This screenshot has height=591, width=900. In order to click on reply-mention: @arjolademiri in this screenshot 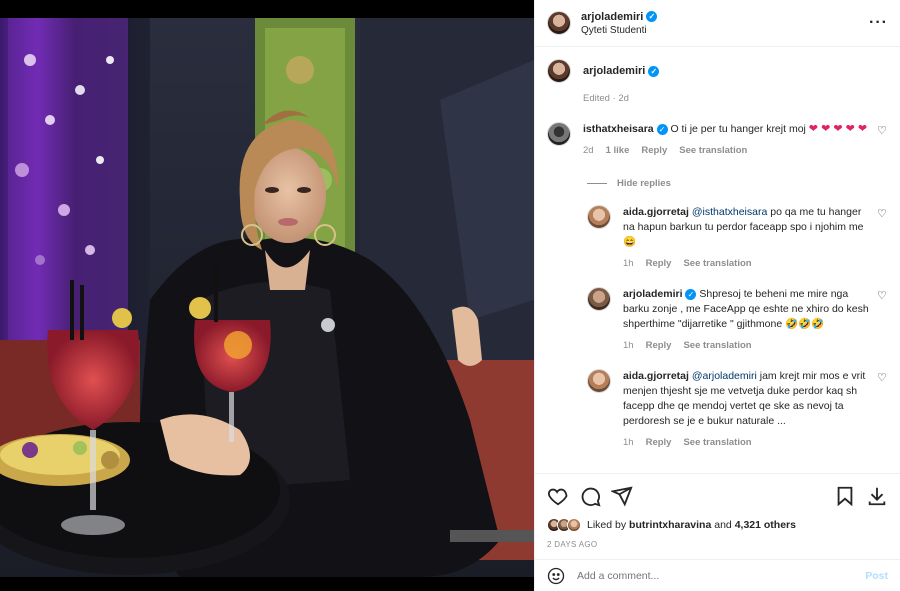, I will do `click(724, 376)`.